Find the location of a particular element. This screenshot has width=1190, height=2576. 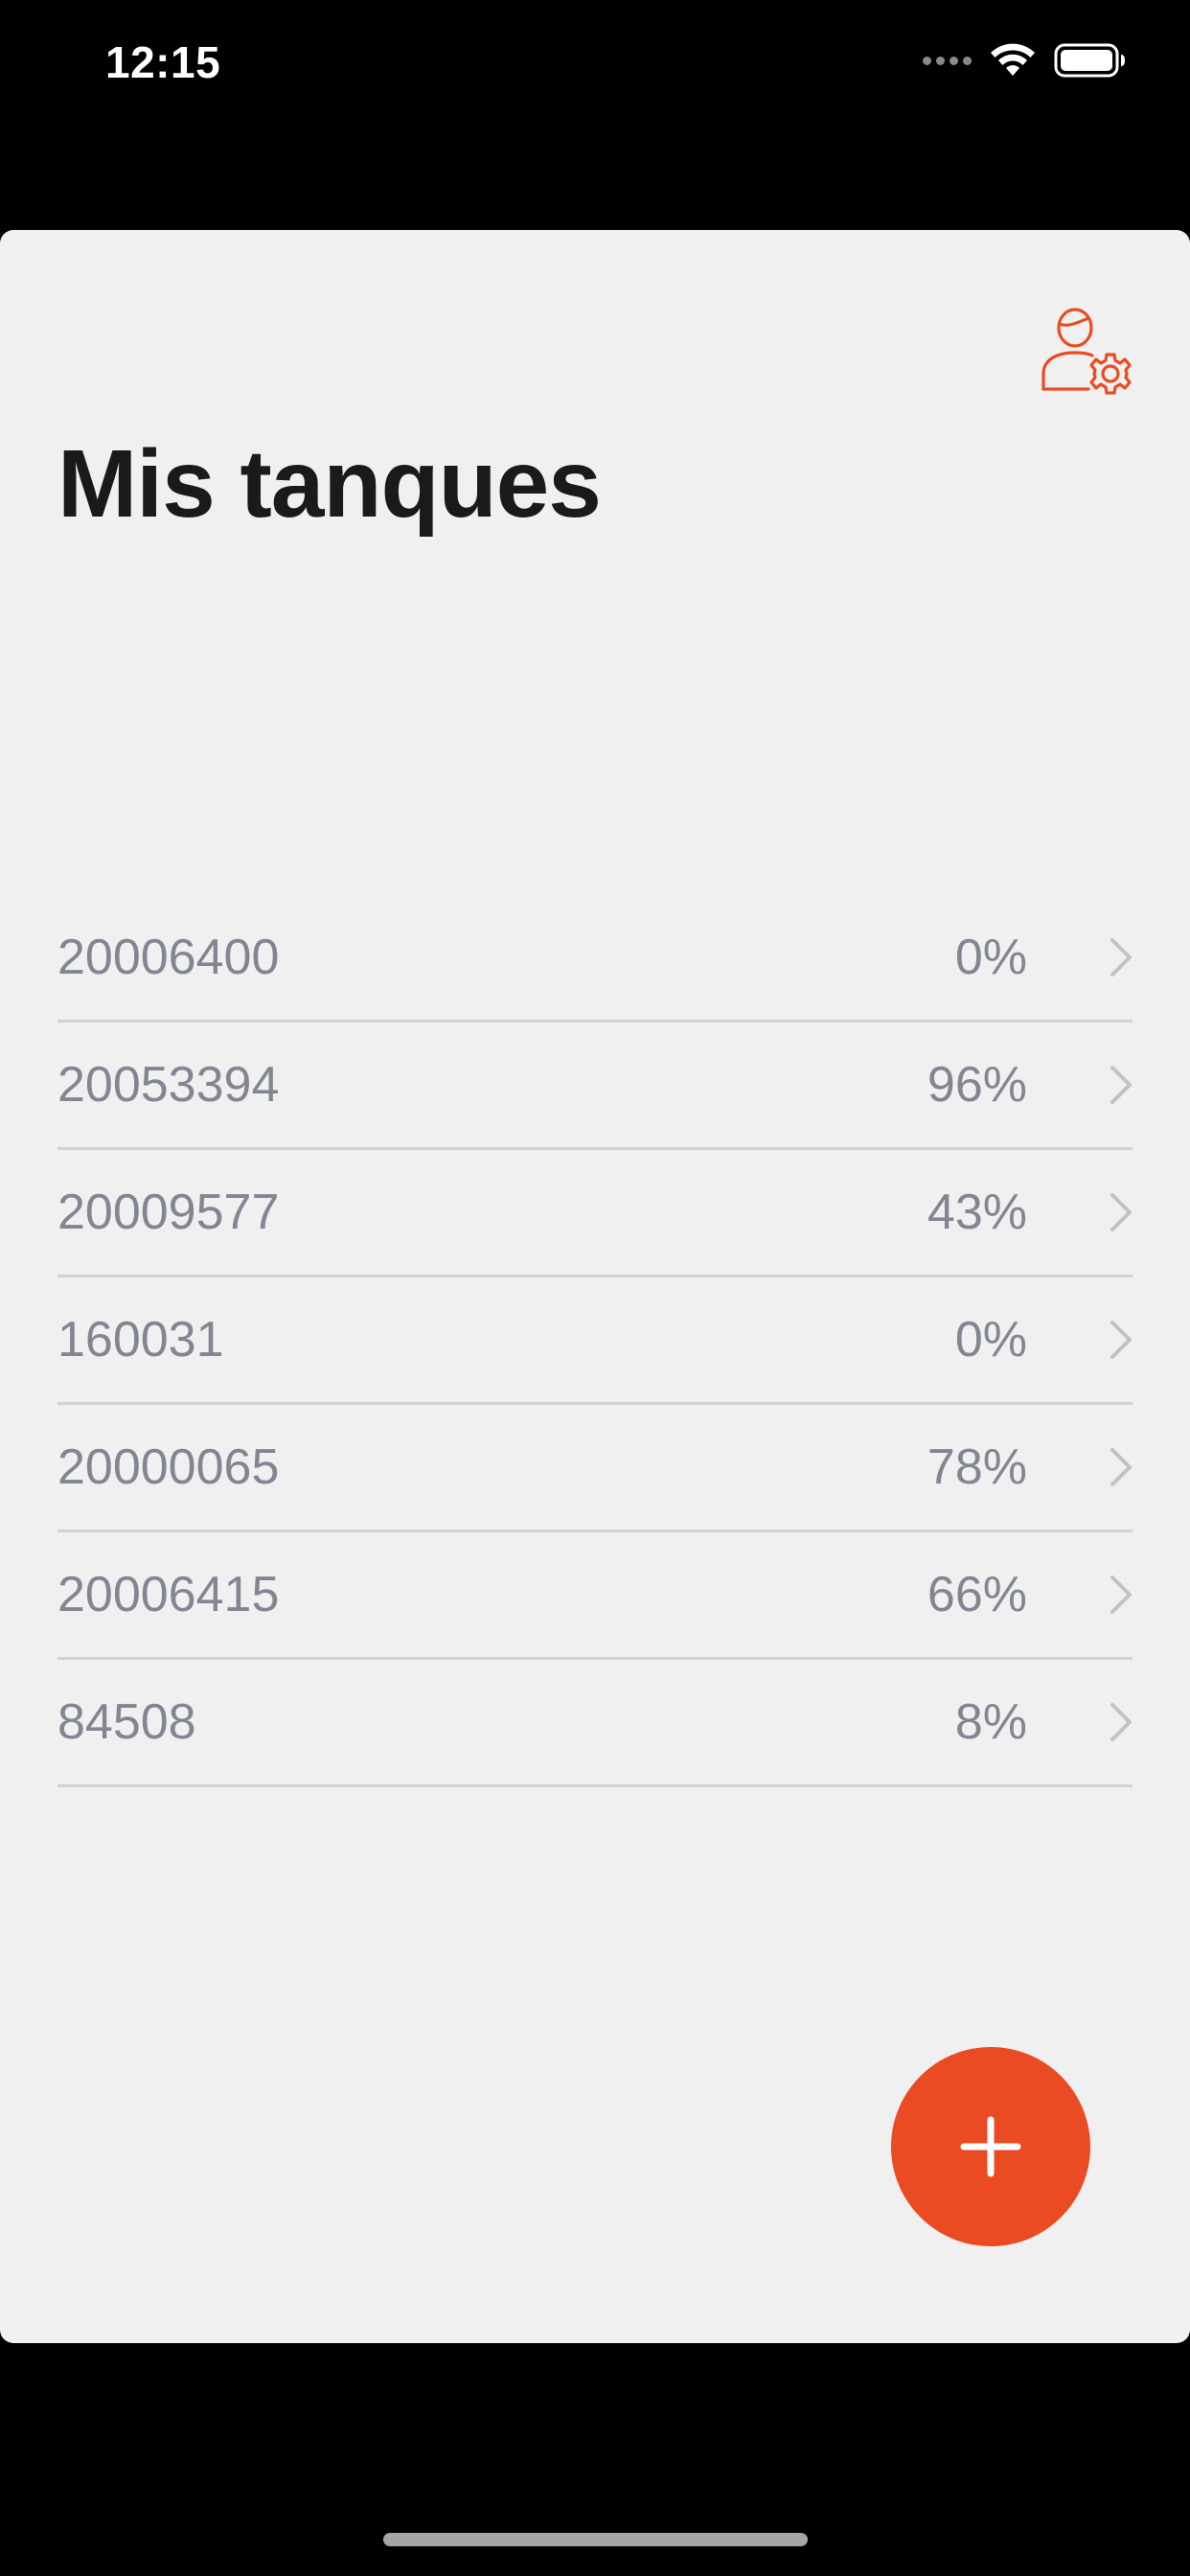

tank-row: 20053394 96% is located at coordinates (595, 1086).